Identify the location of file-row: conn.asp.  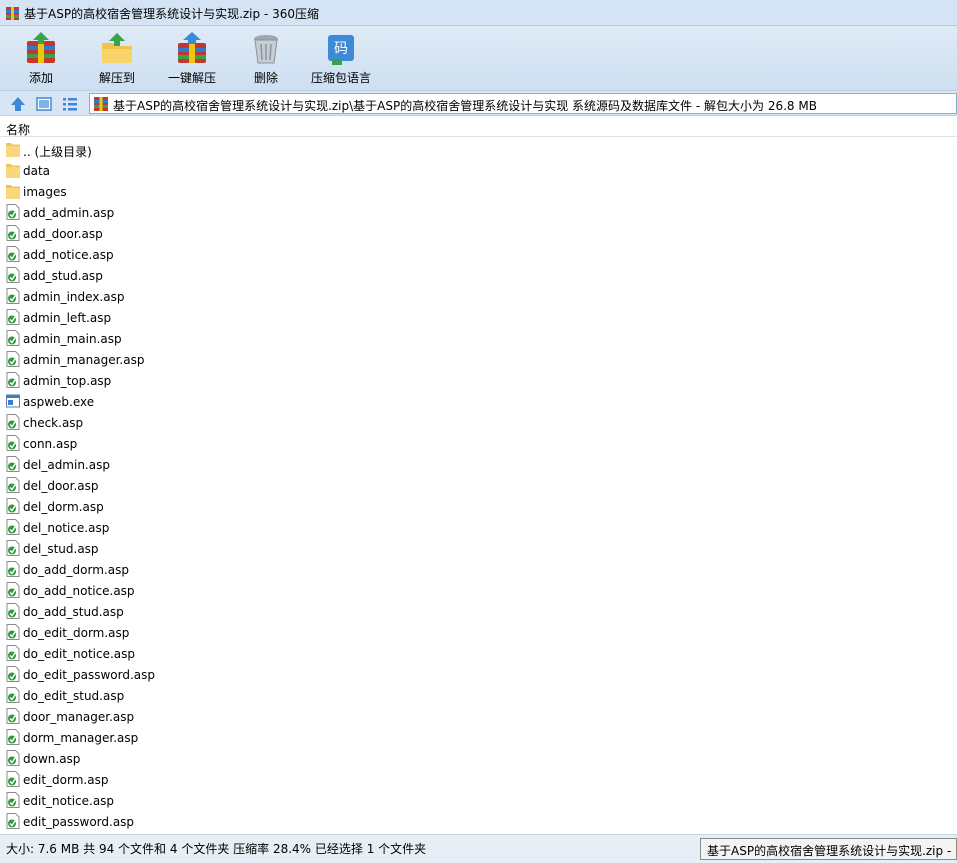
(478, 443).